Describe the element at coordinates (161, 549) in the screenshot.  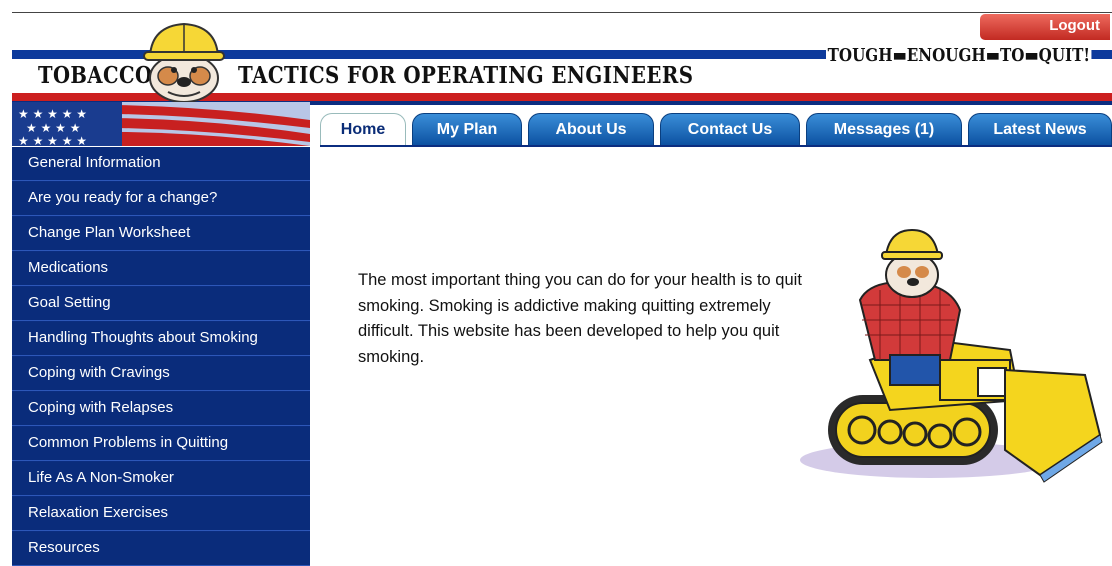
I see `sidebar-item-resources: Resources` at that location.